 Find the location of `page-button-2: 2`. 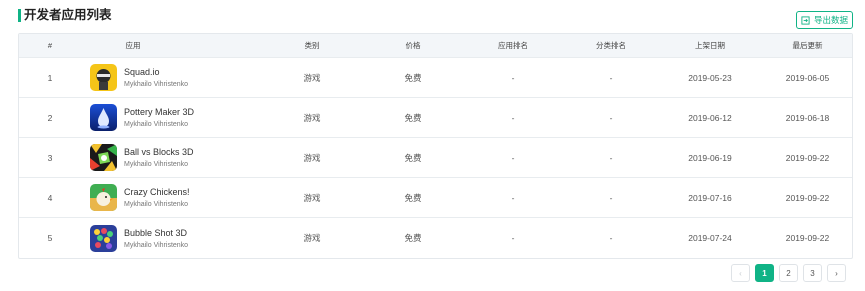

page-button-2: 2 is located at coordinates (788, 273).